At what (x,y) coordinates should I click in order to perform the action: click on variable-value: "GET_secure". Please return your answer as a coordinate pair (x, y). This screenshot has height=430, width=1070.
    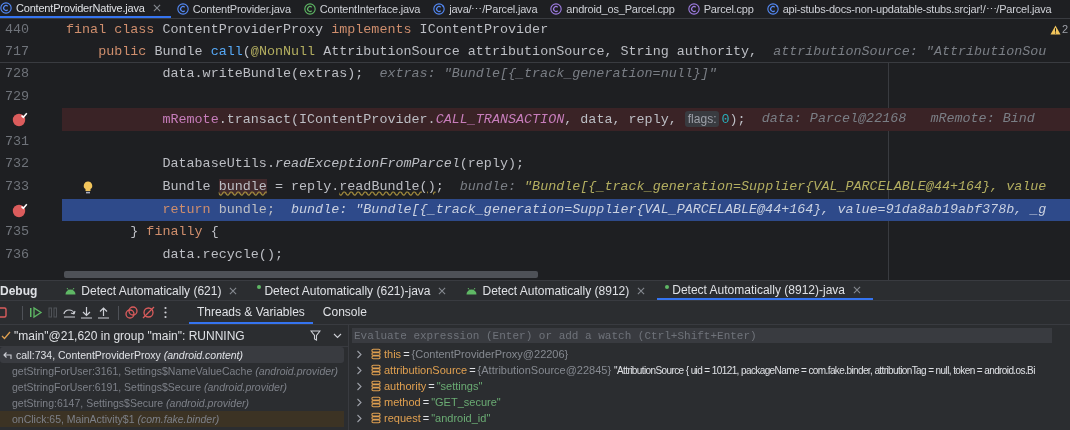
    Looking at the image, I should click on (466, 402).